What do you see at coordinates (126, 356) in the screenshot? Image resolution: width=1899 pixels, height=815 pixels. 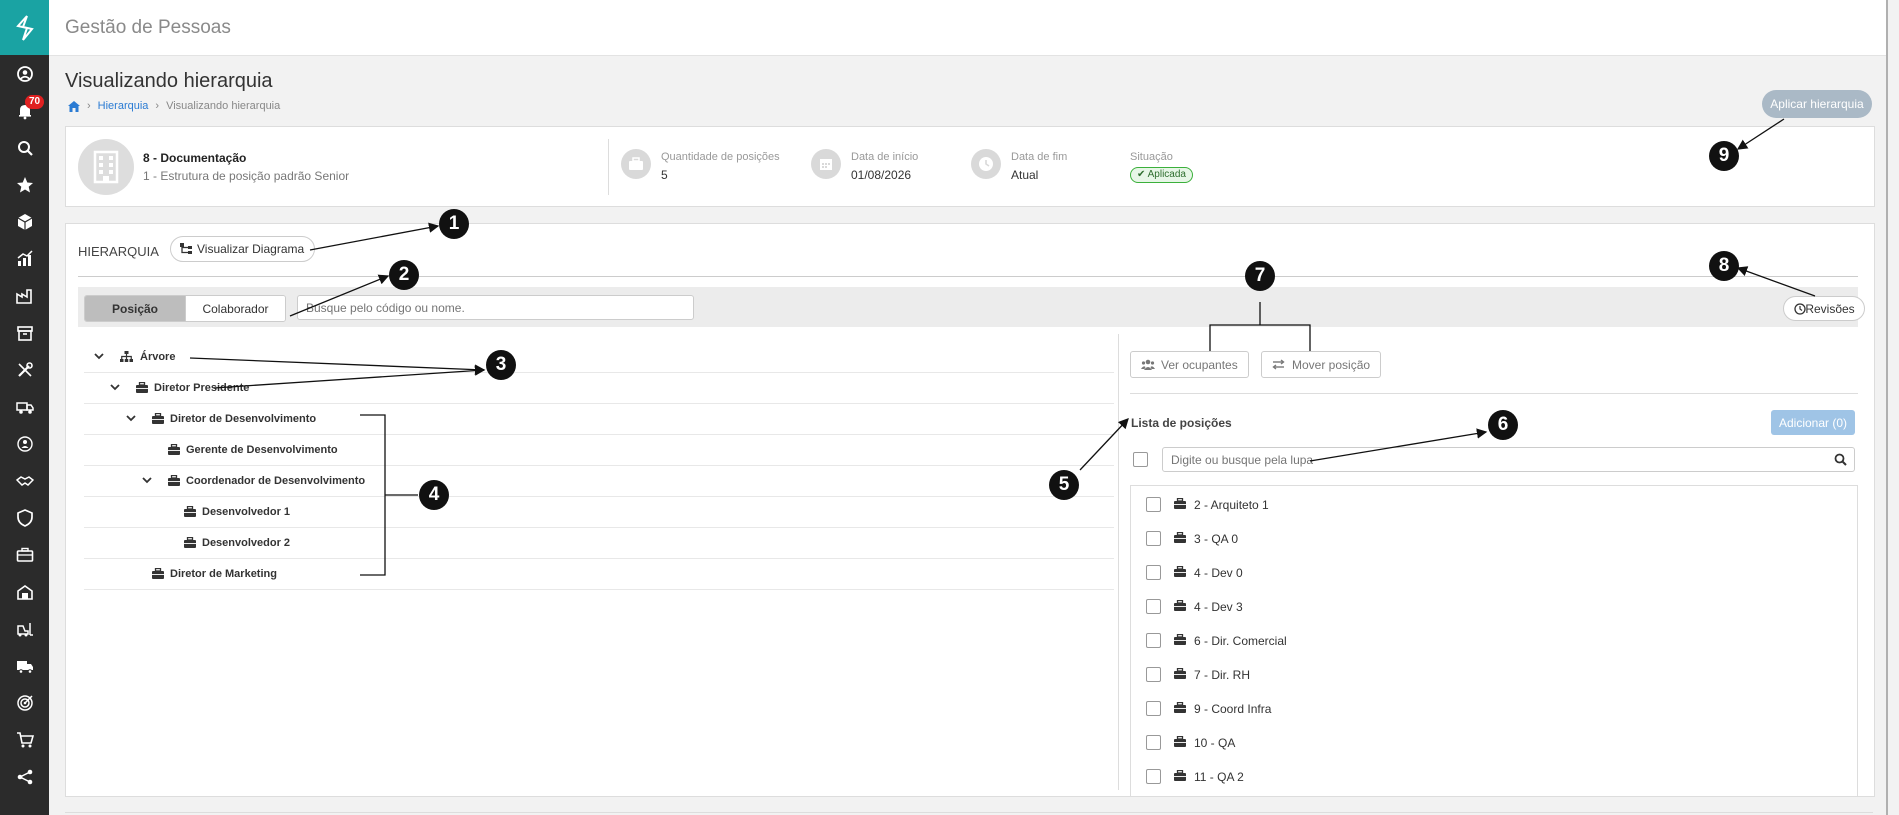 I see `sitemap-icon` at bounding box center [126, 356].